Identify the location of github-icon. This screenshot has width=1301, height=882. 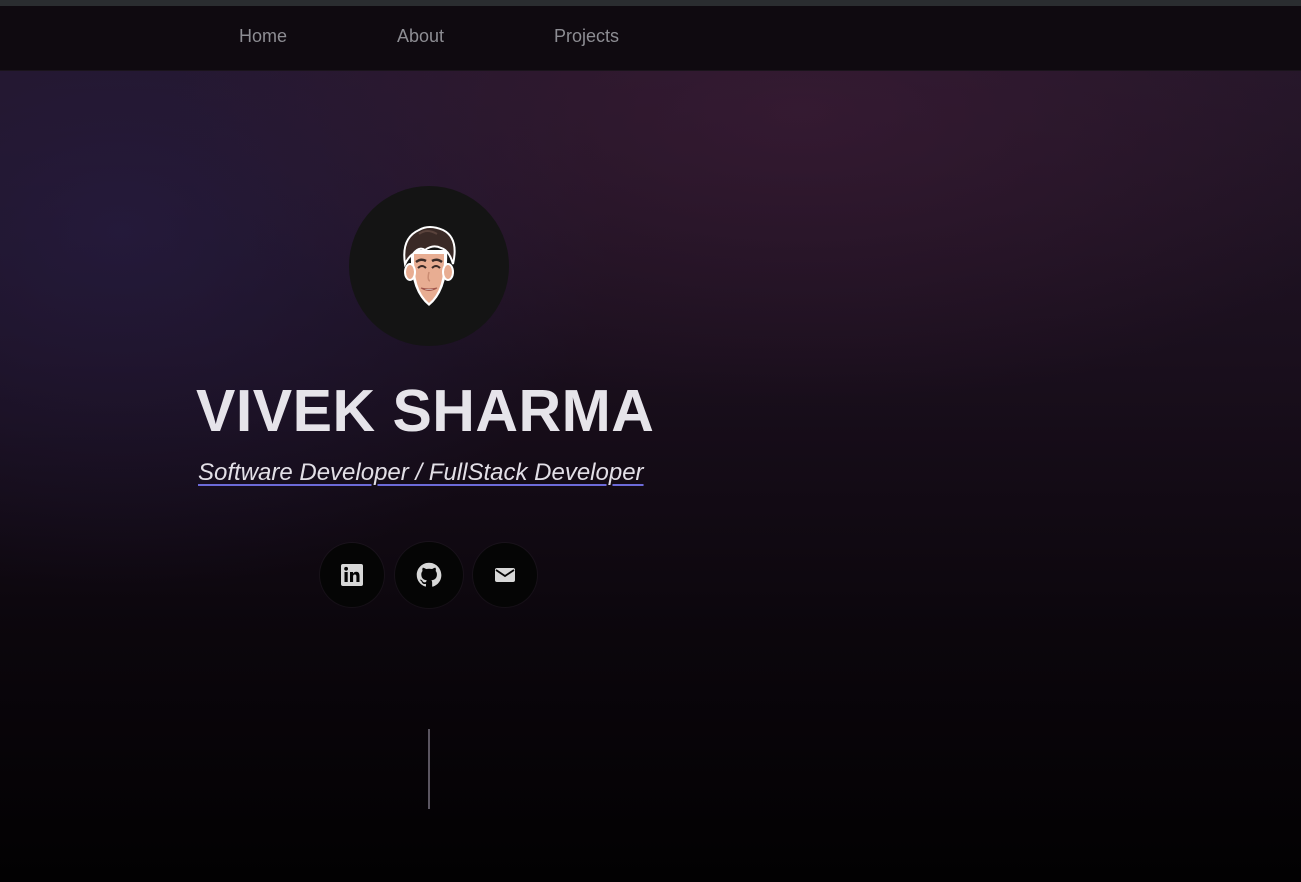
(429, 574).